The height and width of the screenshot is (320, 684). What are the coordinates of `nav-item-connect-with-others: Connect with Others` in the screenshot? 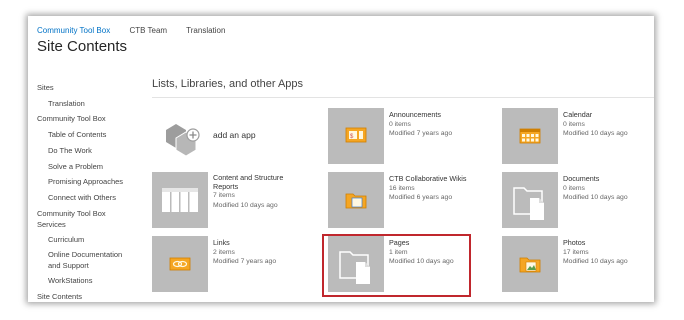 It's located at (87, 198).